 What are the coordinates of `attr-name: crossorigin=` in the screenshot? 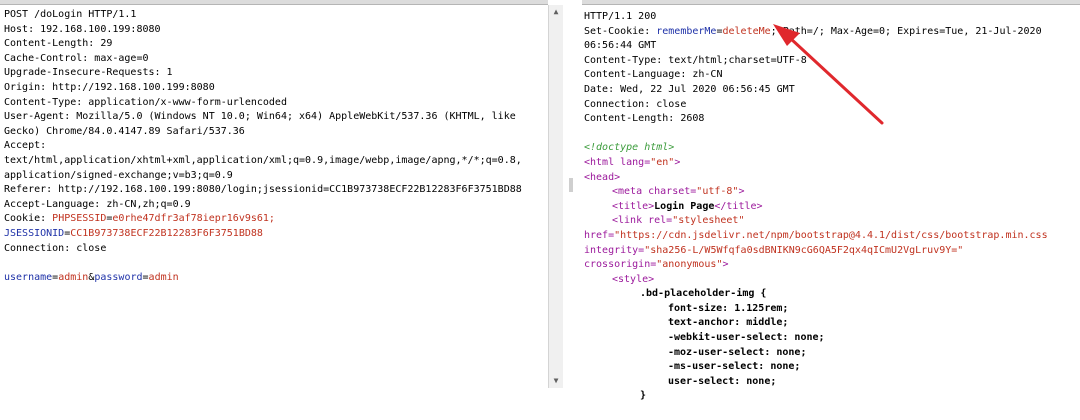 It's located at (620, 265).